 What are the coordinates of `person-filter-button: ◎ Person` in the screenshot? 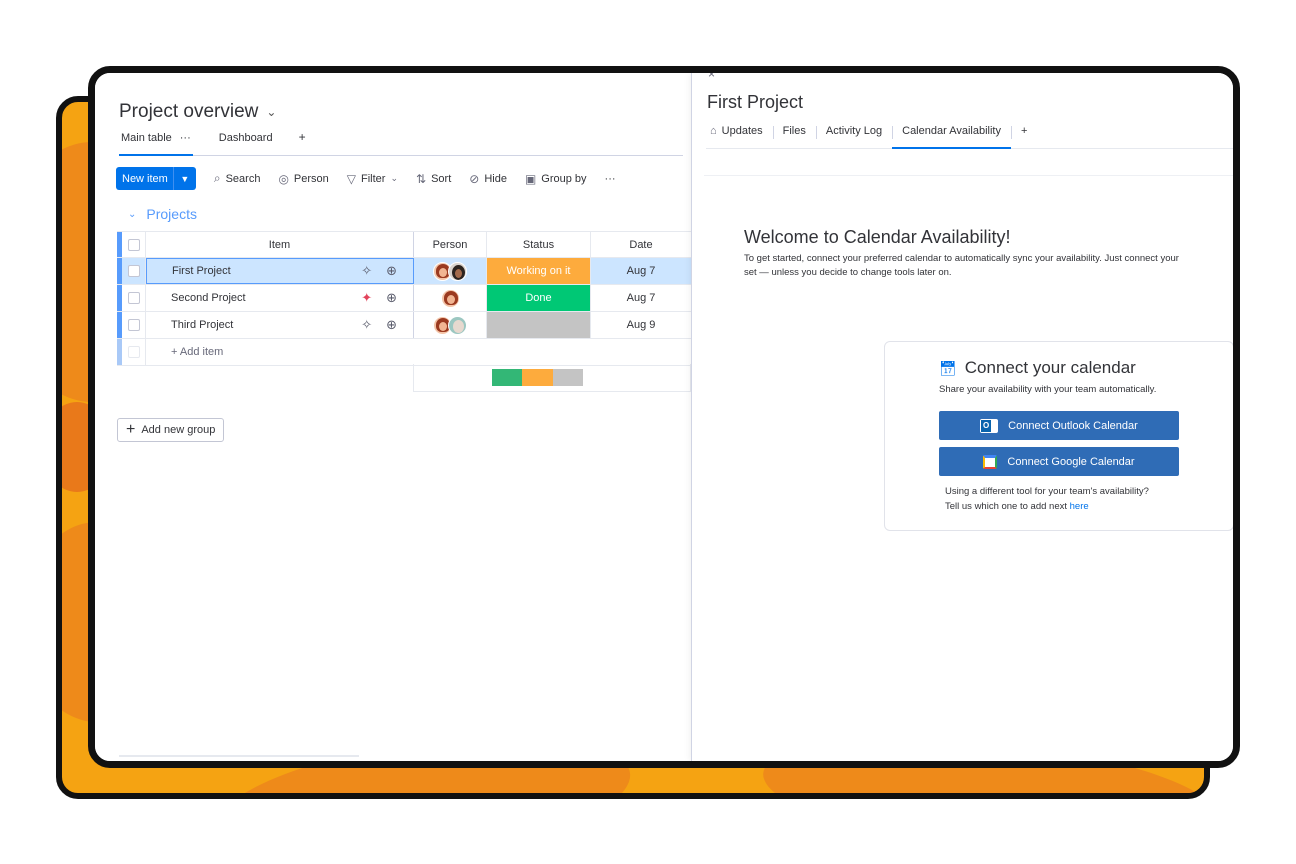 It's located at (303, 179).